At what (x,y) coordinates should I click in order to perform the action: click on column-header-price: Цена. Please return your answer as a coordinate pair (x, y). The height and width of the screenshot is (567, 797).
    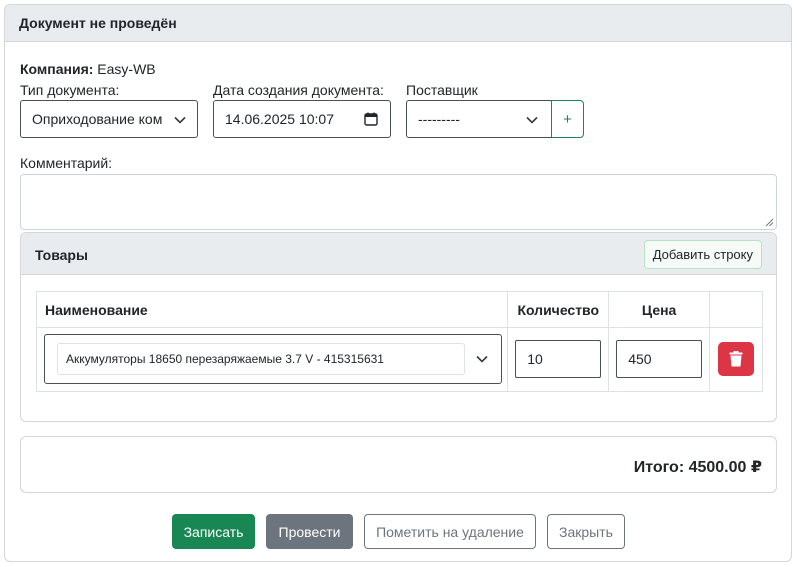
    Looking at the image, I should click on (659, 309).